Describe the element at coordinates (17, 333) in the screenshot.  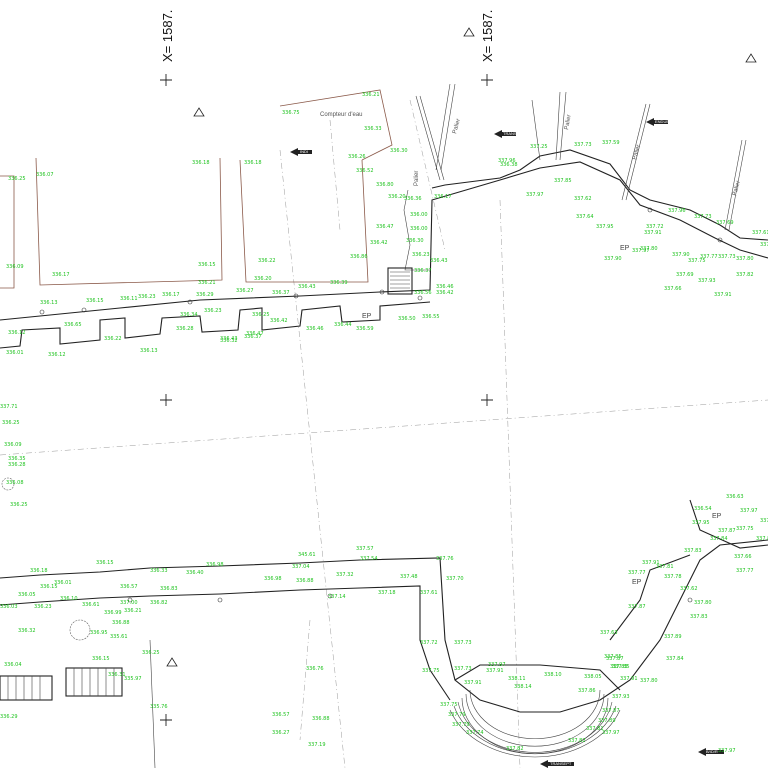
I see `elevation-label: 336.12` at that location.